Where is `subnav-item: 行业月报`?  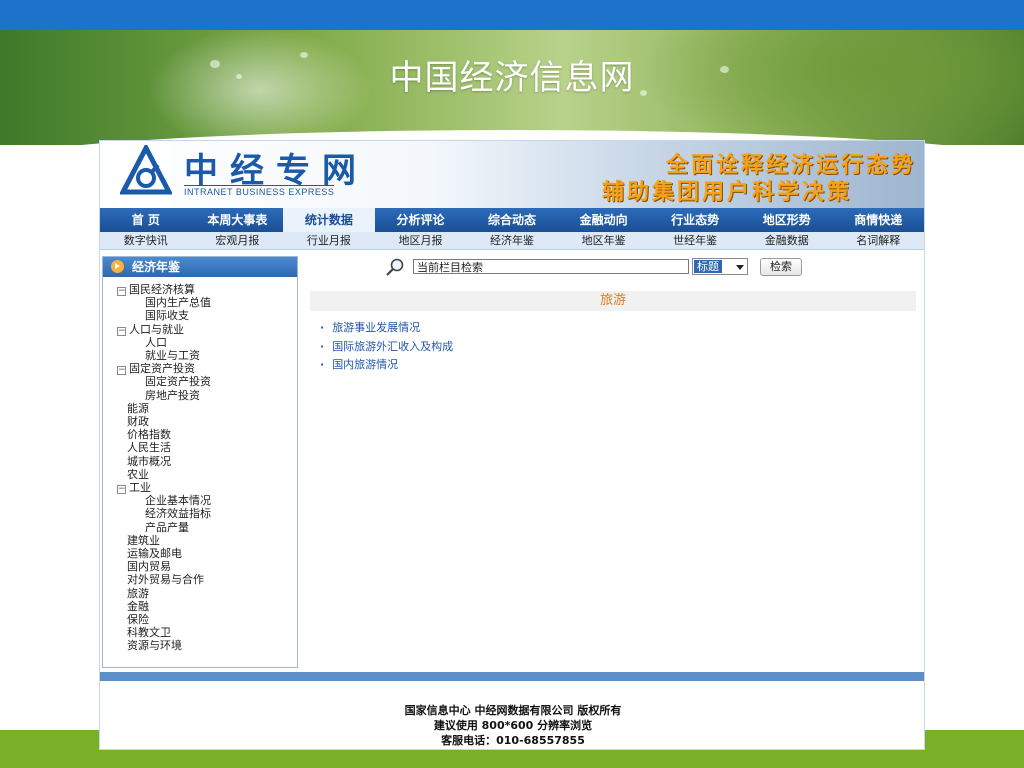
subnav-item: 行业月报 is located at coordinates (329, 240).